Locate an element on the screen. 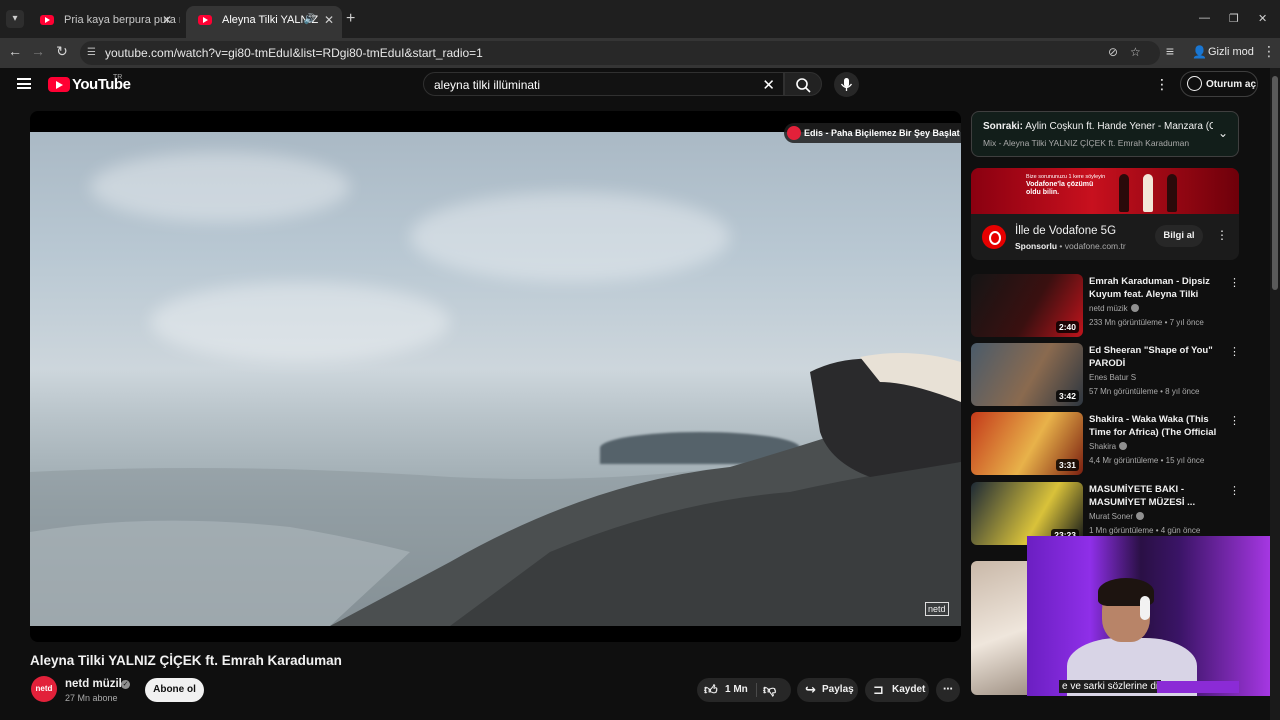  save-icon: ⊐ is located at coordinates (878, 689).